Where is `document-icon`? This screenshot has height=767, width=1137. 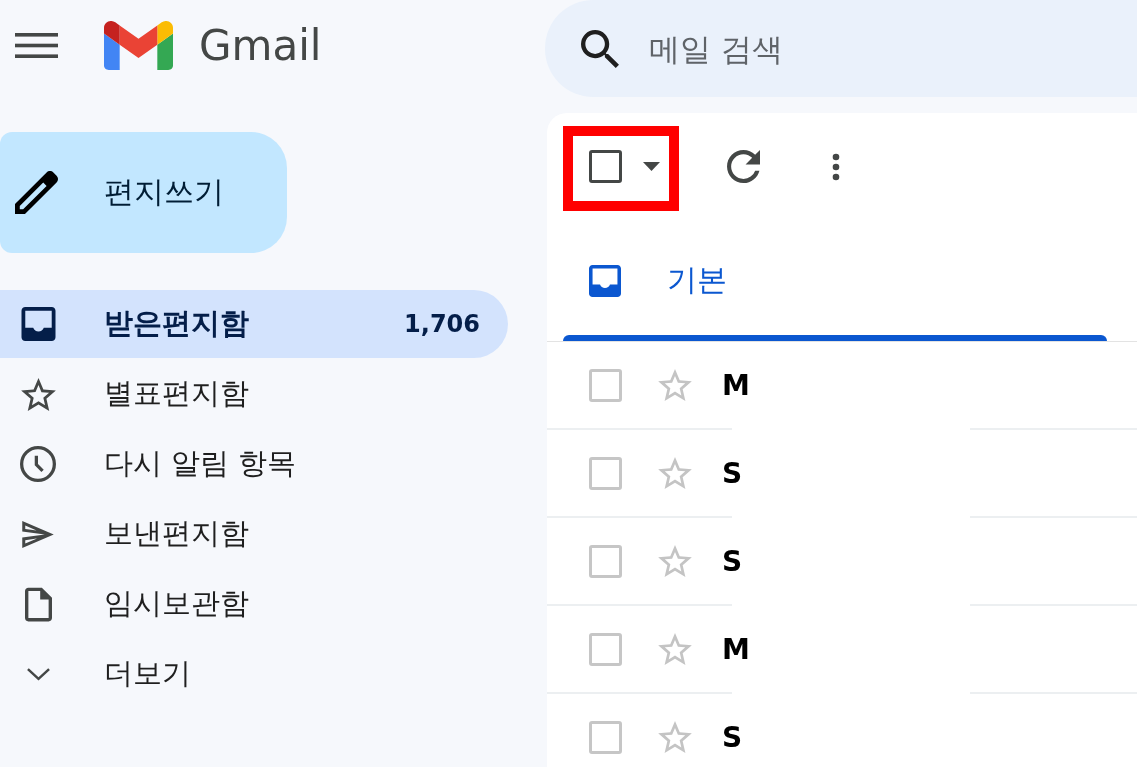
document-icon is located at coordinates (38, 604).